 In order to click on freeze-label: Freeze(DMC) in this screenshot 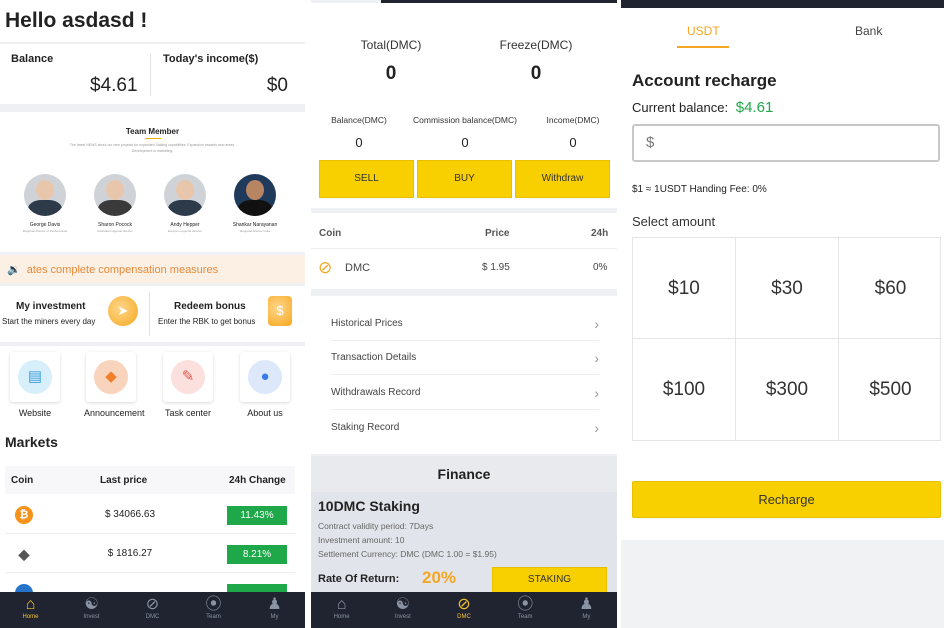, I will do `click(536, 45)`.